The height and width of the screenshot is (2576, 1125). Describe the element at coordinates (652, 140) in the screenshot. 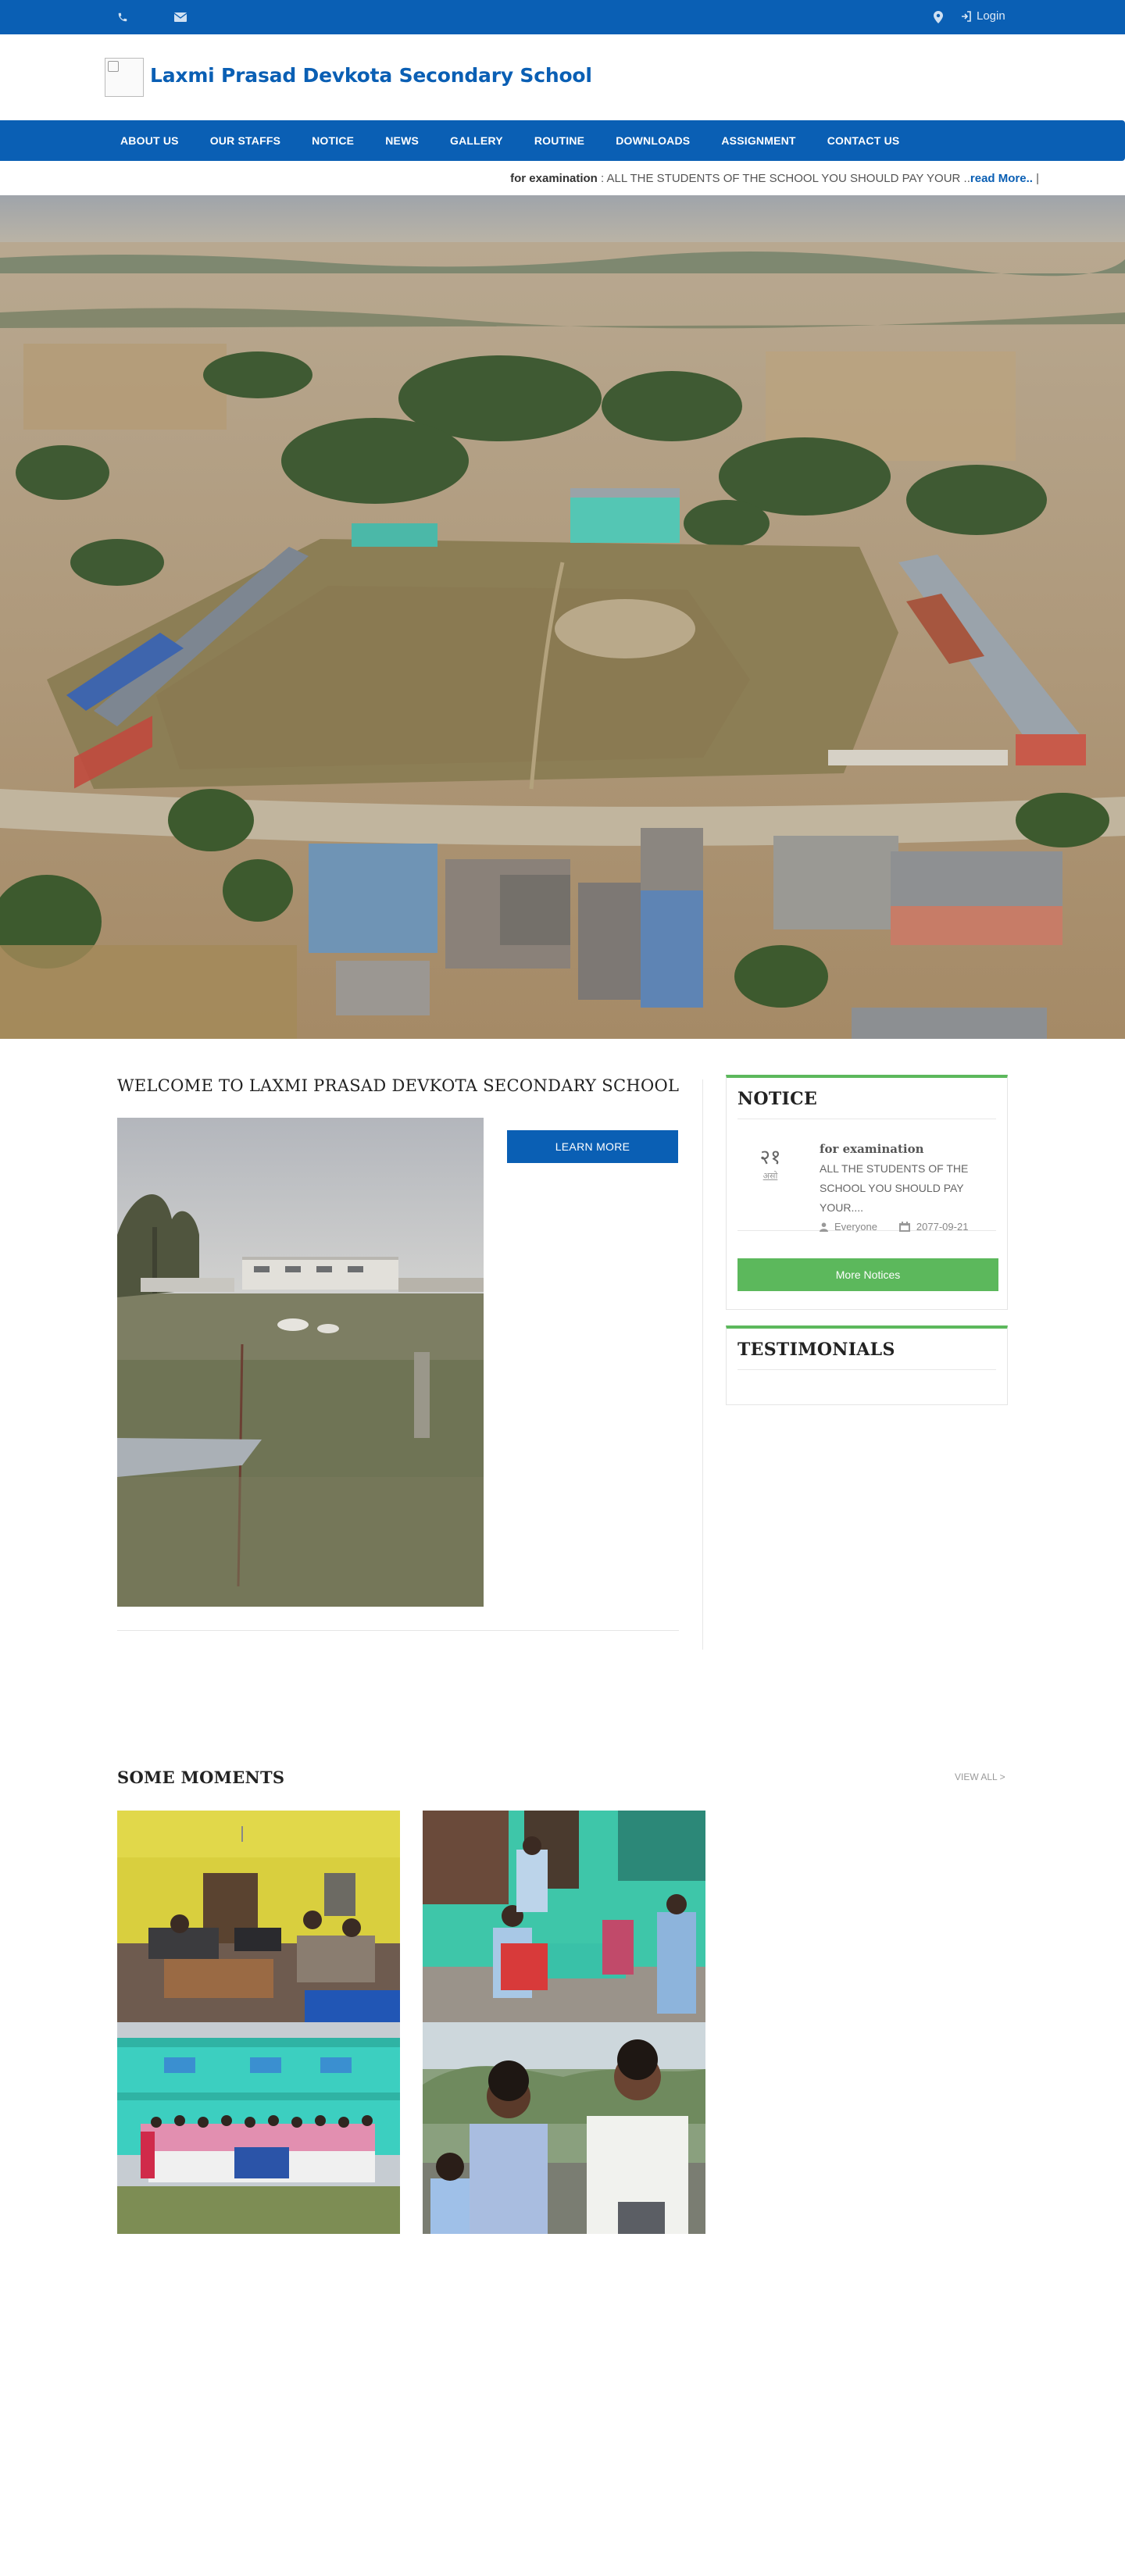

I see `nav-item-downloads: DOWNLOADS` at that location.